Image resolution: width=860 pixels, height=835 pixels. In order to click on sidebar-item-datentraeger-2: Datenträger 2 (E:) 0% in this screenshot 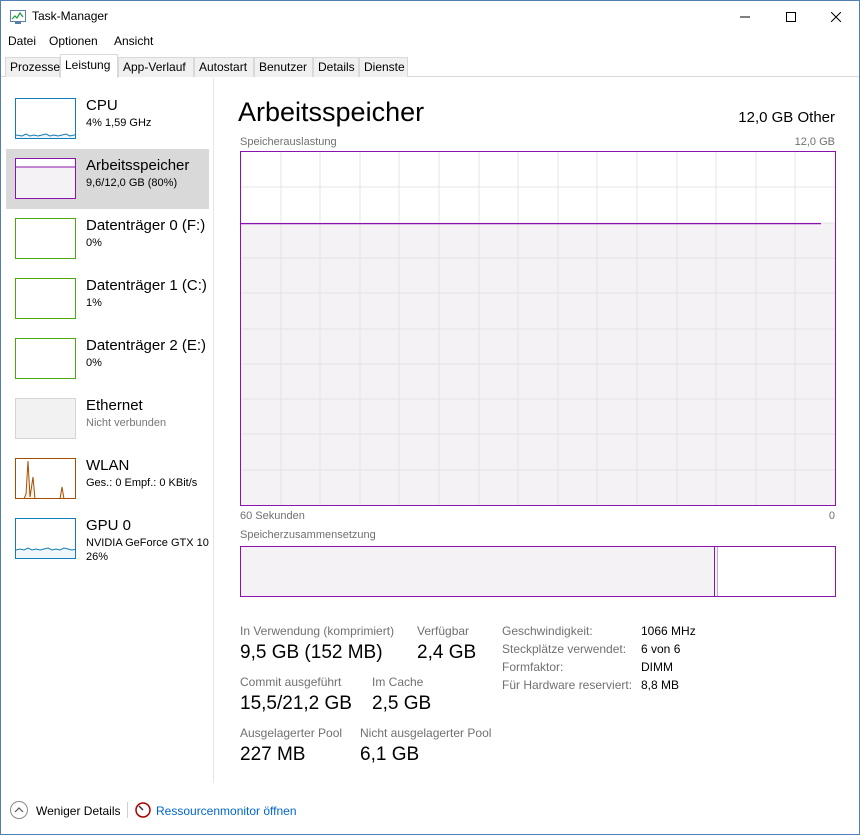, I will do `click(107, 359)`.